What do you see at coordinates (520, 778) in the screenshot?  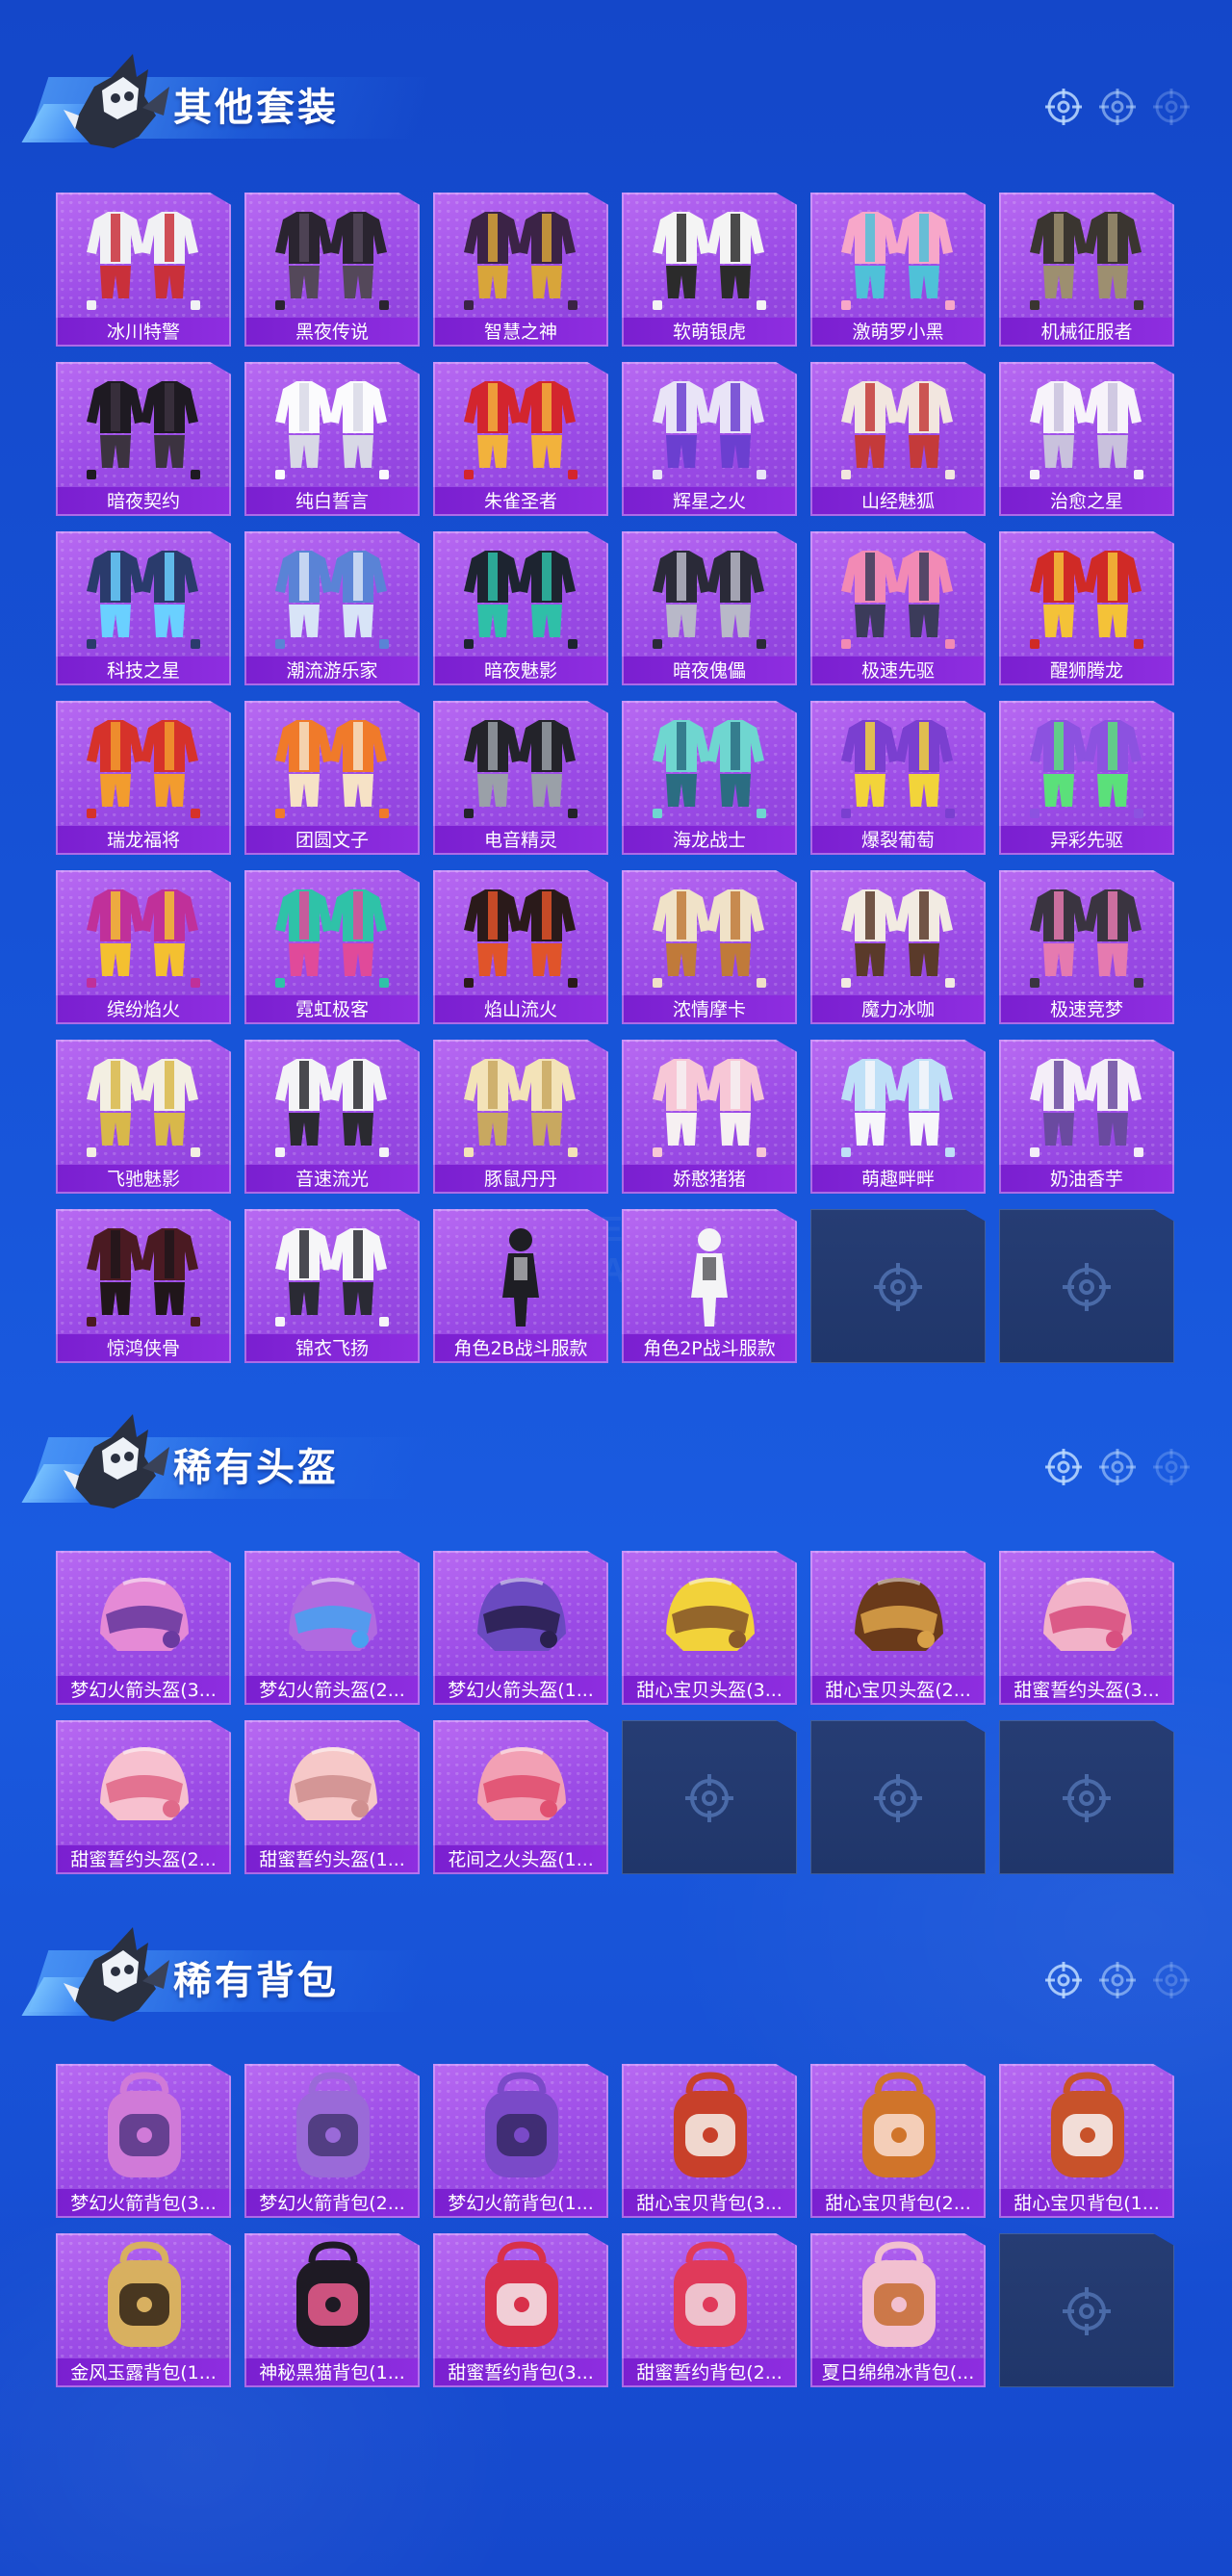 I see `item-card: 电音精灵` at bounding box center [520, 778].